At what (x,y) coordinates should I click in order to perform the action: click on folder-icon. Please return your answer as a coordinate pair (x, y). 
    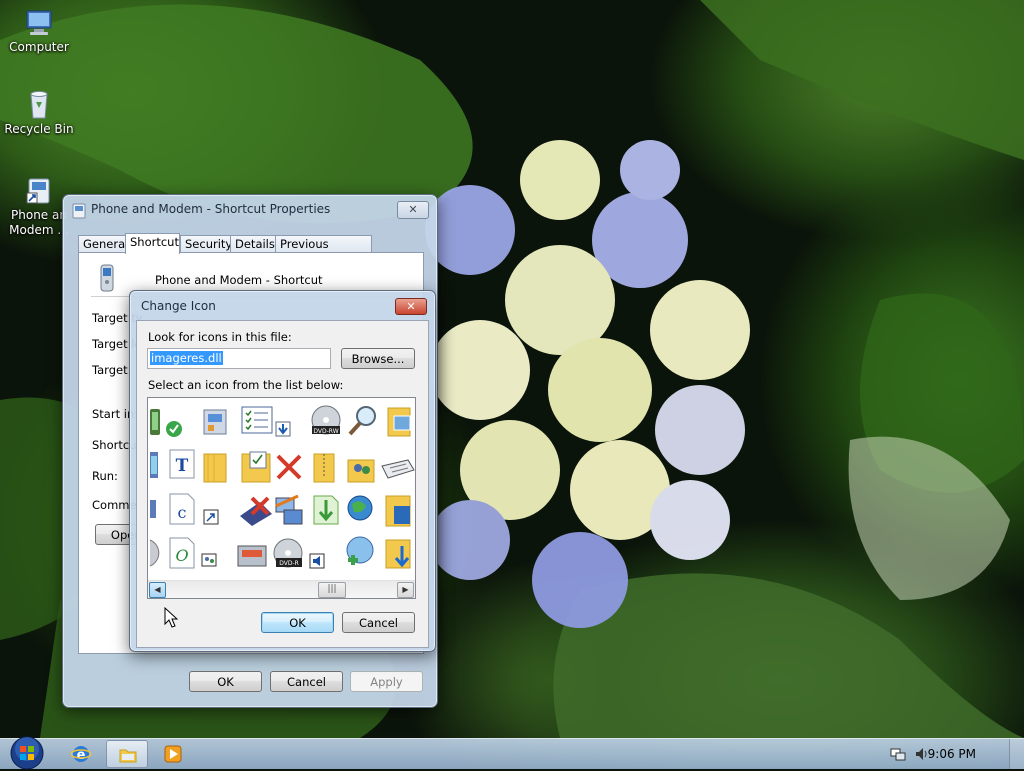
    Looking at the image, I should click on (215, 468).